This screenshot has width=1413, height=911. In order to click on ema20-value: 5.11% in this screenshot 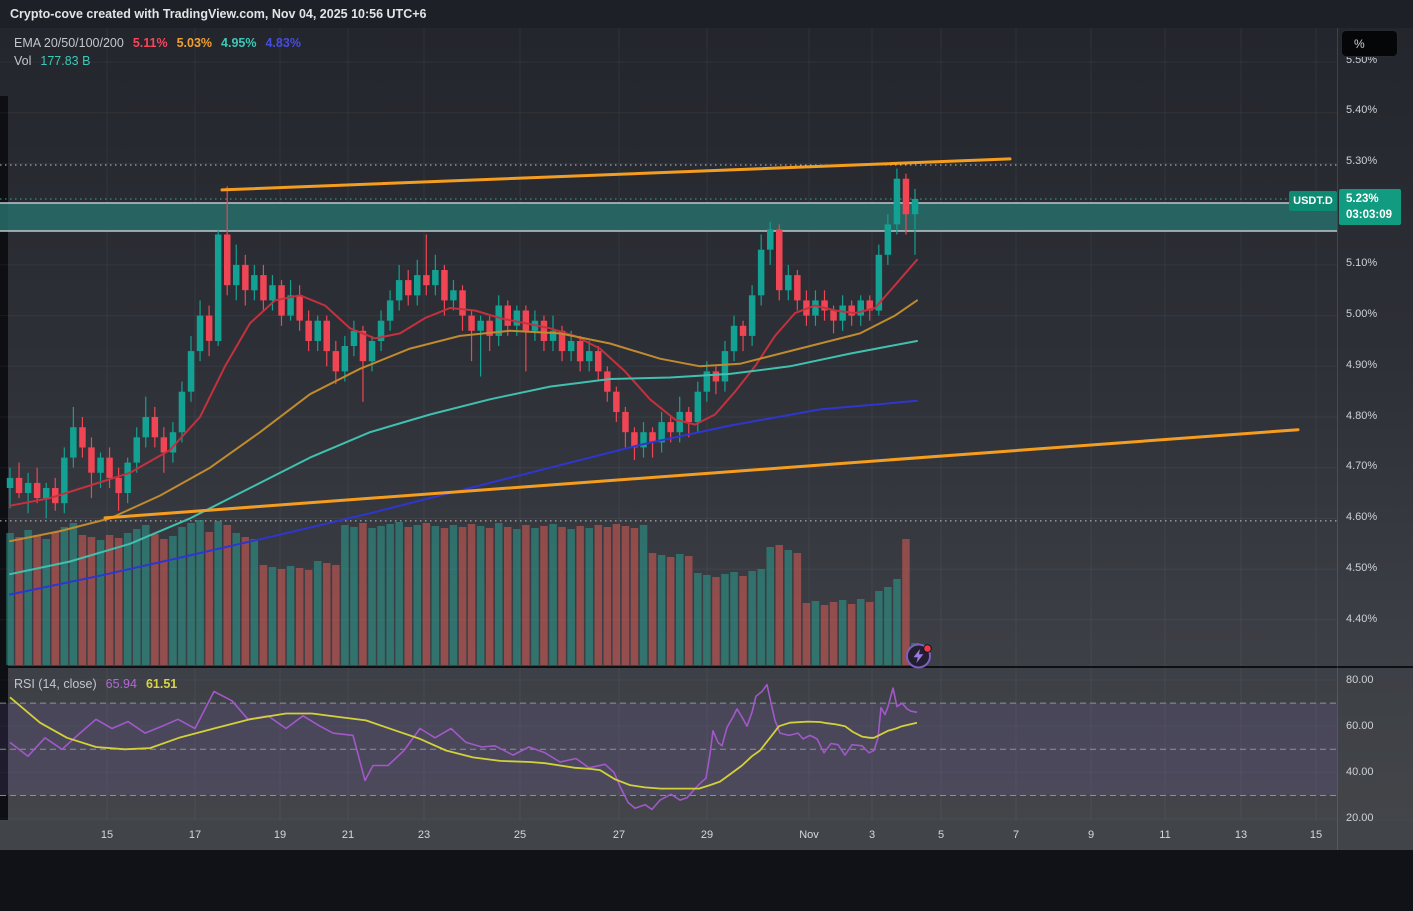, I will do `click(150, 43)`.